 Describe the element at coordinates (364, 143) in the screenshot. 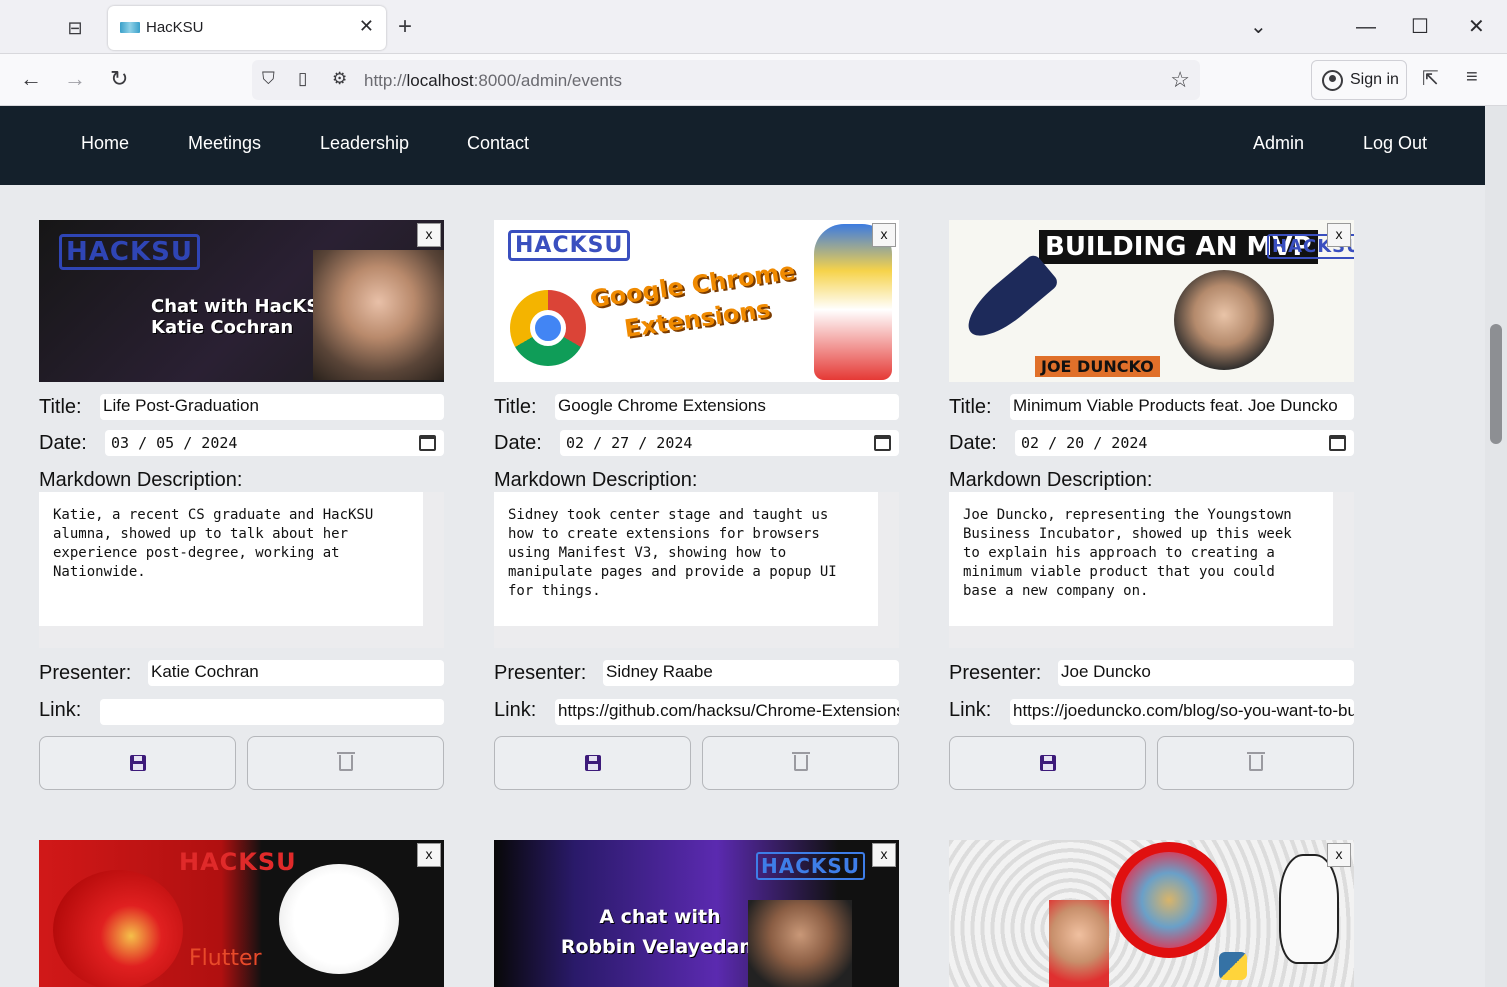

I see `nav-leadership: Leadership` at that location.